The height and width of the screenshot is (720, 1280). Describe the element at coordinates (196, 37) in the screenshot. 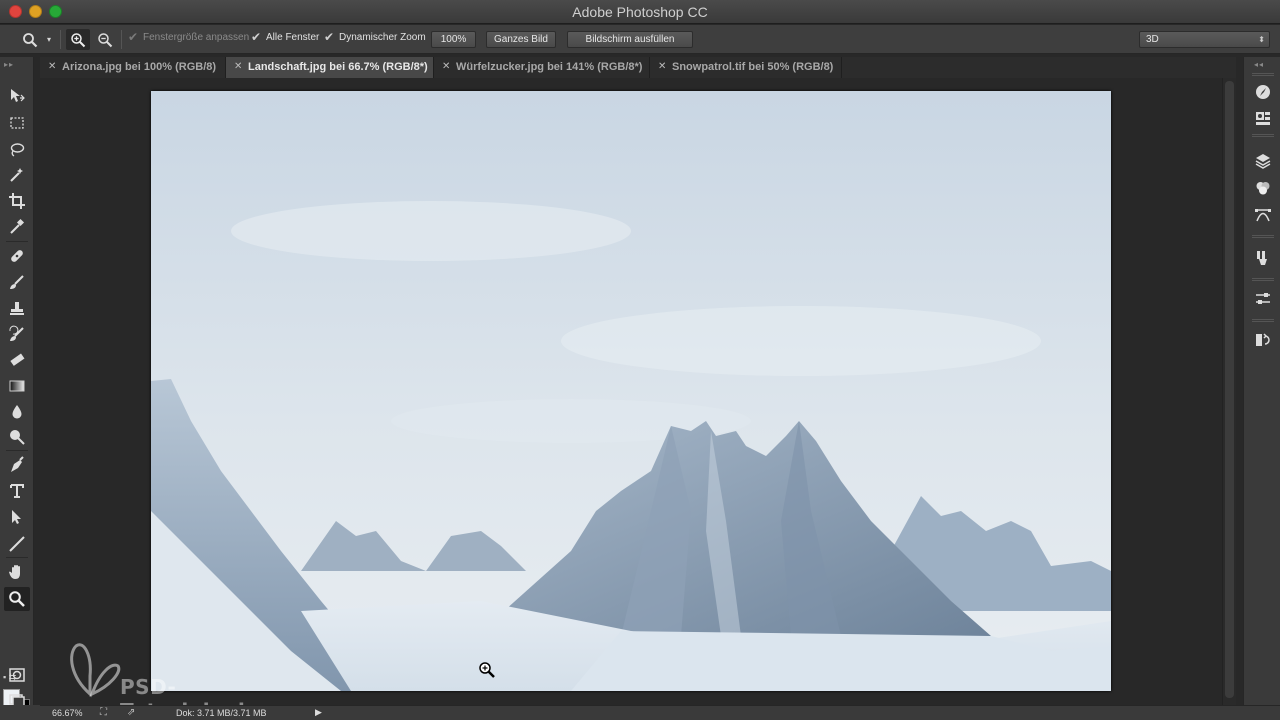

I see `checkbox-label: Fenstergröße anpassen` at that location.